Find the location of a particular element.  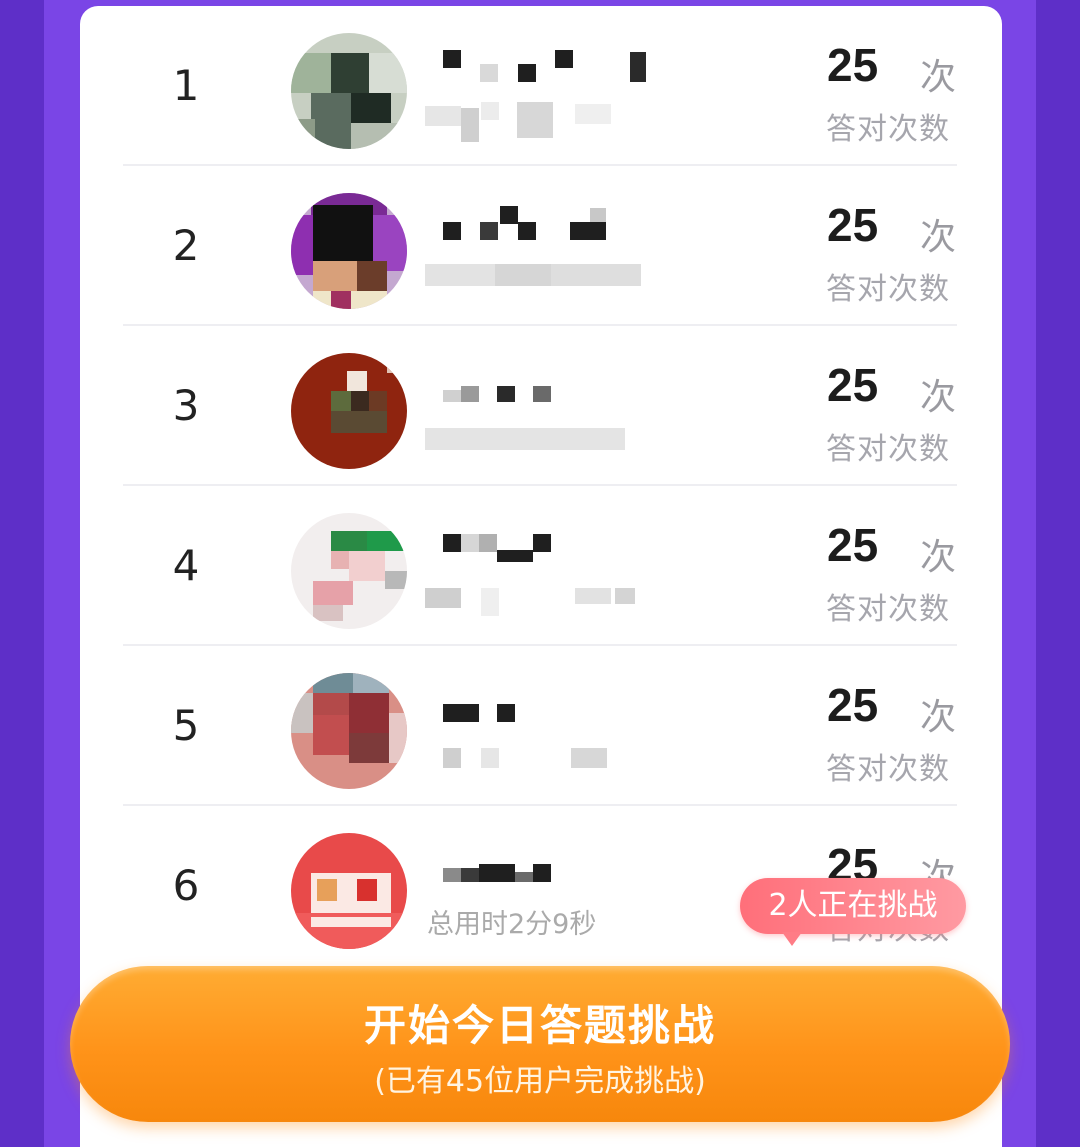

rank-number: 4 is located at coordinates (186, 565).